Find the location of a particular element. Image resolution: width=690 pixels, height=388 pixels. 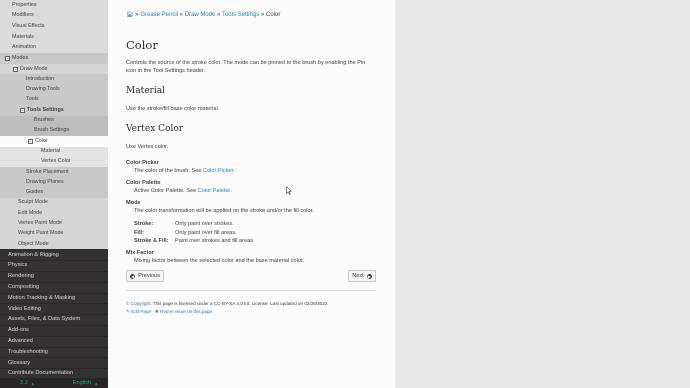

sidebar-item-label: Modifiers is located at coordinates (23, 15).